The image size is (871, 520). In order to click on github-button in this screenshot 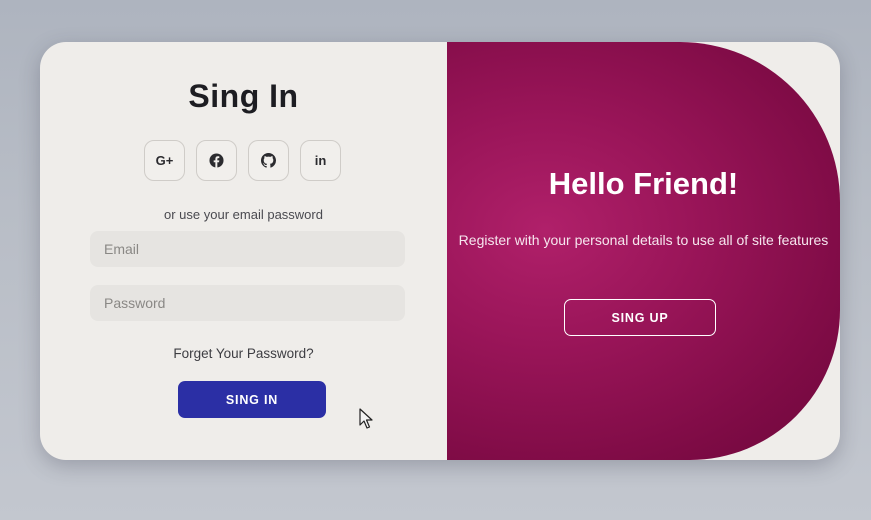, I will do `click(268, 160)`.